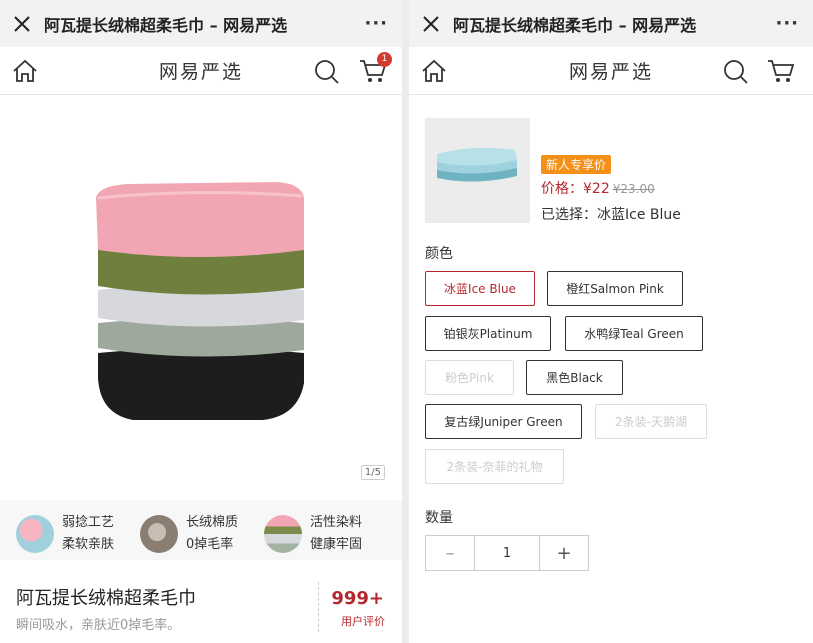  Describe the element at coordinates (212, 522) in the screenshot. I see `feature-title: 长绒棉质` at that location.